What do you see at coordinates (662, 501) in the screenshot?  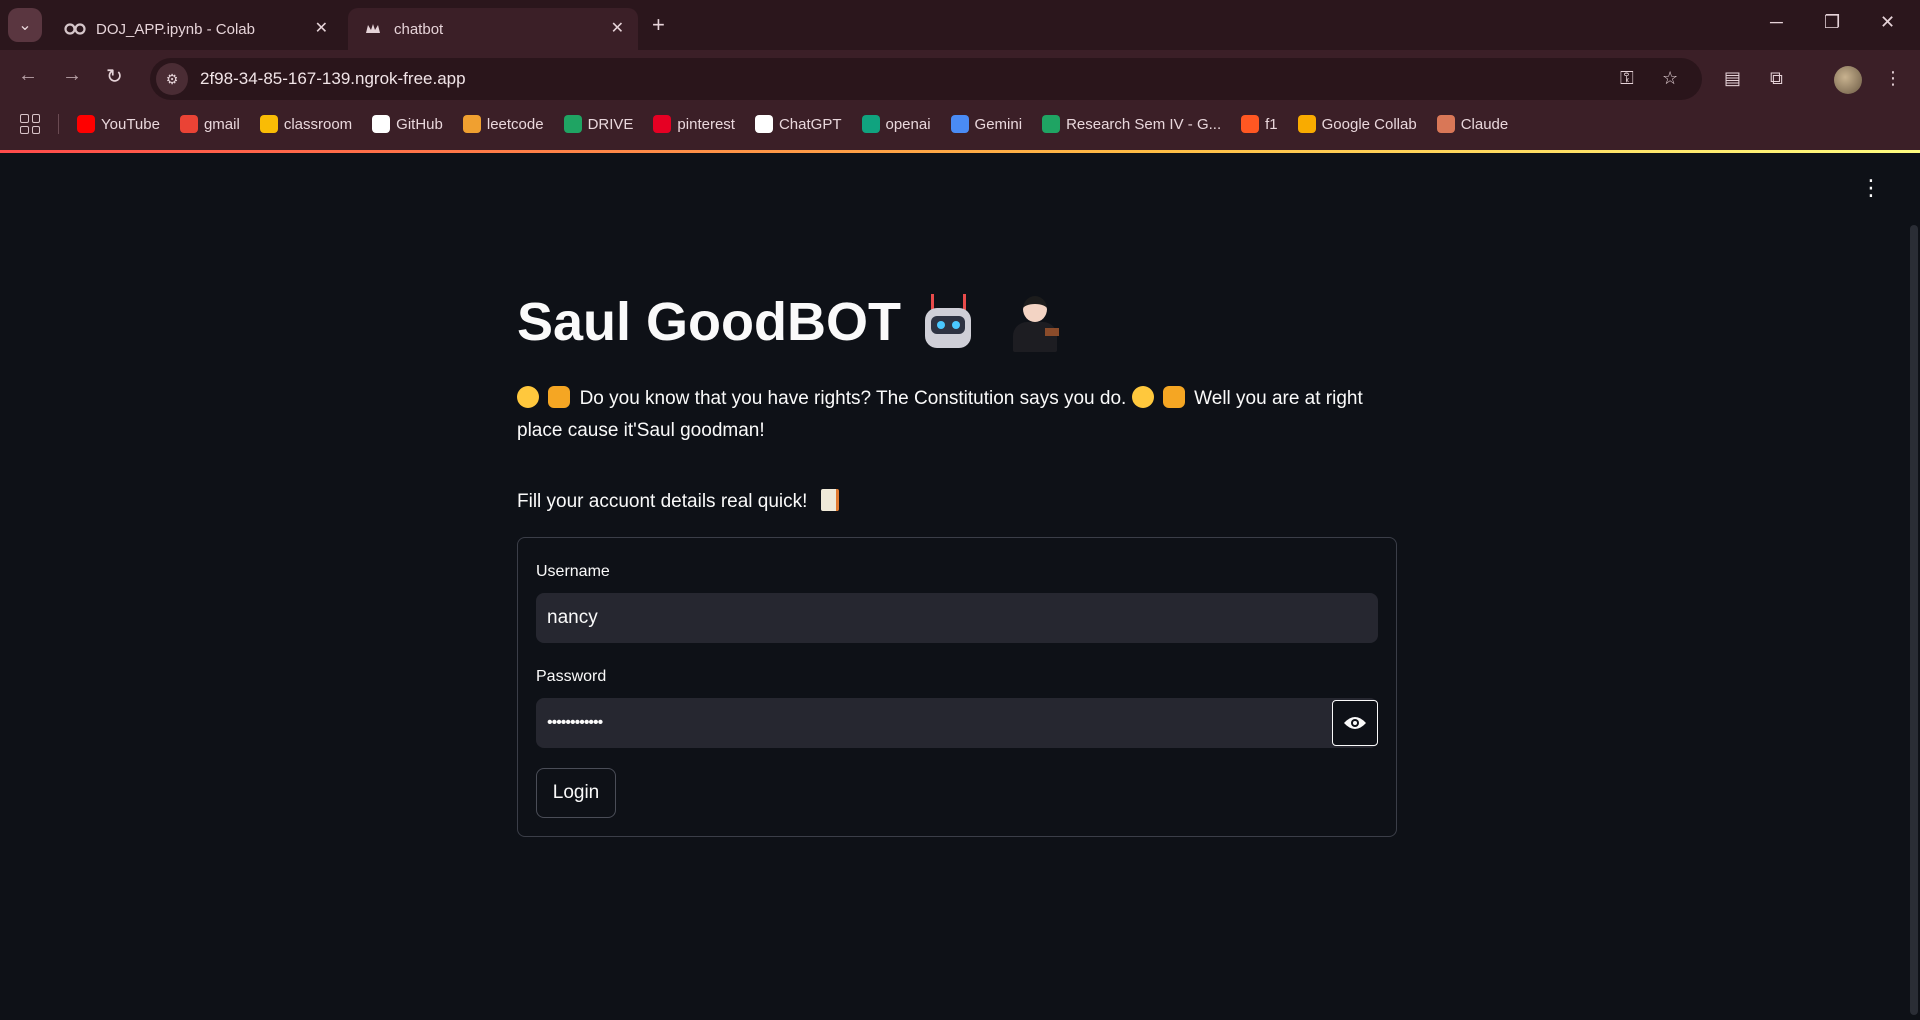 I see `fill-prompt-text: Fill your accuont details real quick!` at bounding box center [662, 501].